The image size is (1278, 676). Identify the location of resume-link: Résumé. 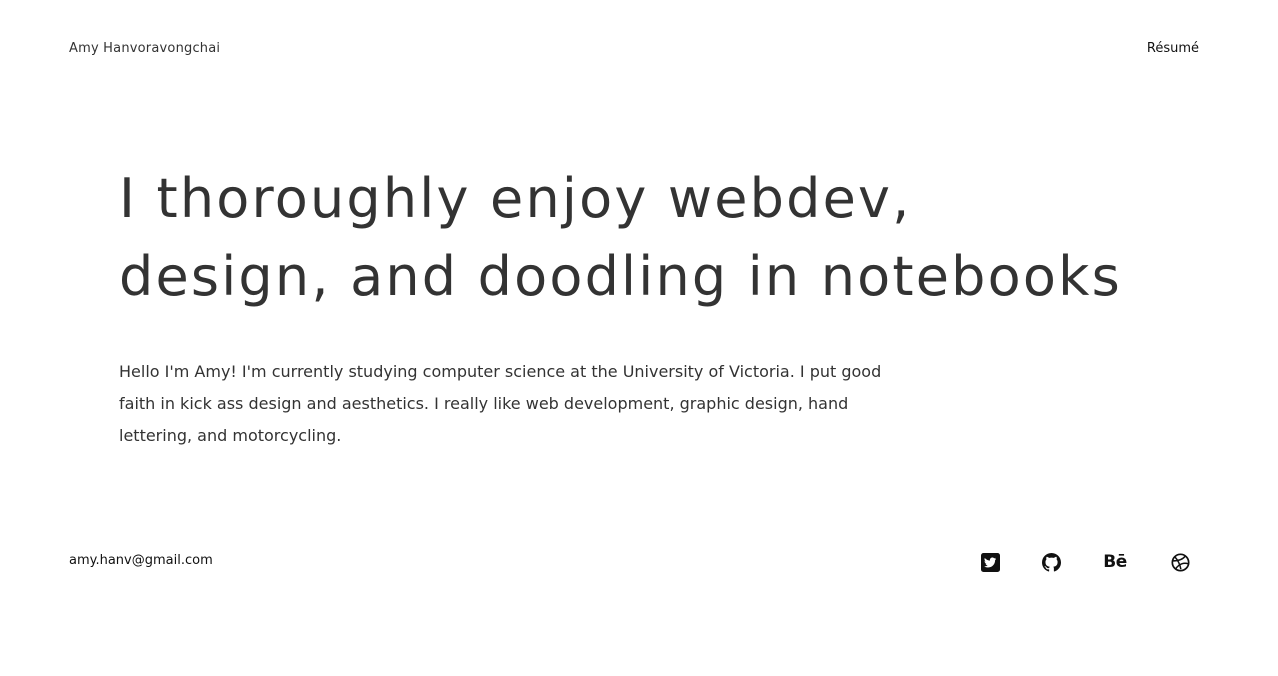
(1173, 48).